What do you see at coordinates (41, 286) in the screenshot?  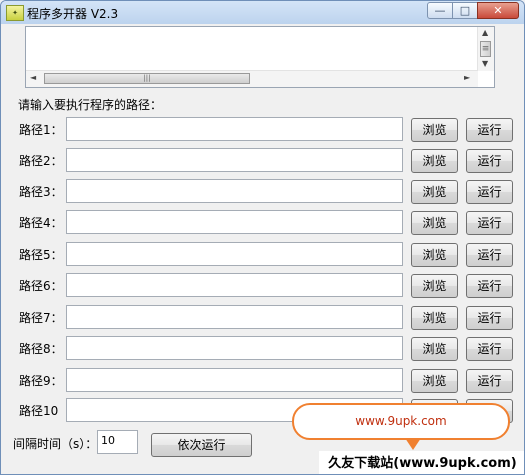 I see `path-label: 路径6：` at bounding box center [41, 286].